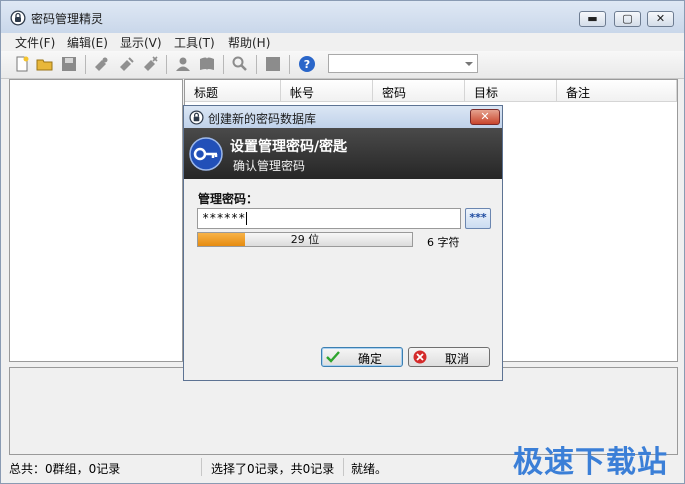  What do you see at coordinates (443, 242) in the screenshot?
I see `char-count: 6 字符` at bounding box center [443, 242].